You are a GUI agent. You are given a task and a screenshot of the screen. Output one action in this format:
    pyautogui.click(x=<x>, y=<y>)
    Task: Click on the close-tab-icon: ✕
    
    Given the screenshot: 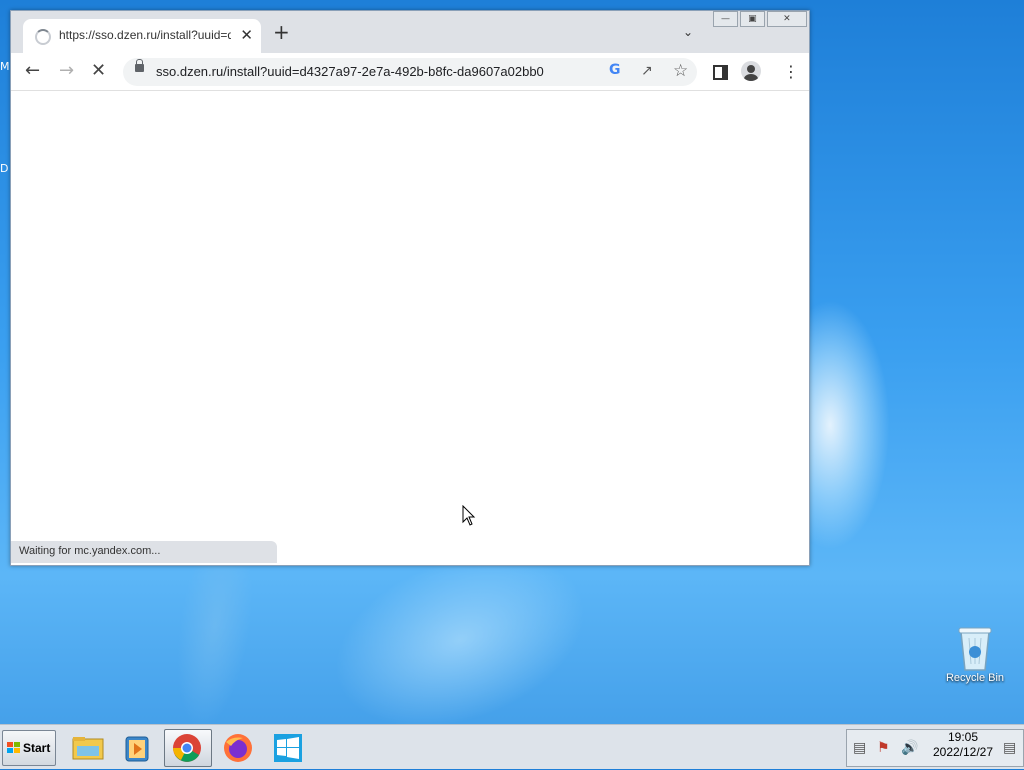 What is the action you would take?
    pyautogui.click(x=246, y=35)
    